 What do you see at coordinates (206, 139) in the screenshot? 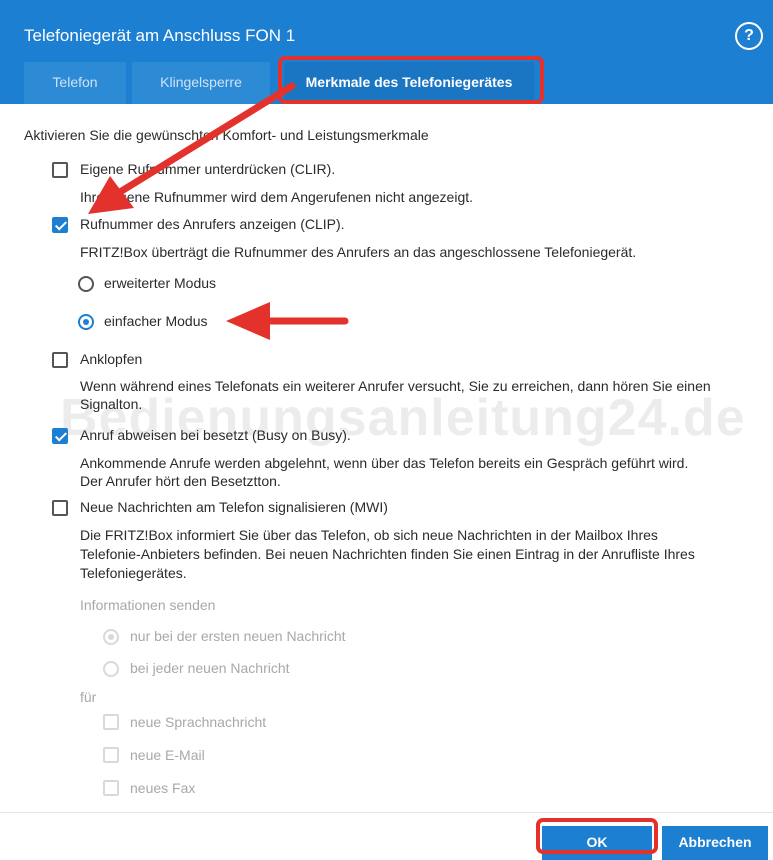
I see `arrow-to-clip-shaft` at bounding box center [206, 139].